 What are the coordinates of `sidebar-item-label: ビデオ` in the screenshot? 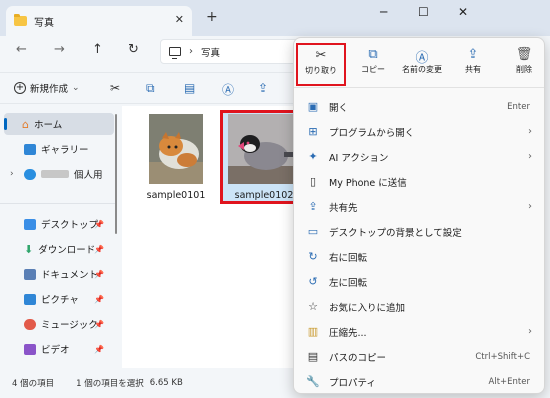 It's located at (55, 350).